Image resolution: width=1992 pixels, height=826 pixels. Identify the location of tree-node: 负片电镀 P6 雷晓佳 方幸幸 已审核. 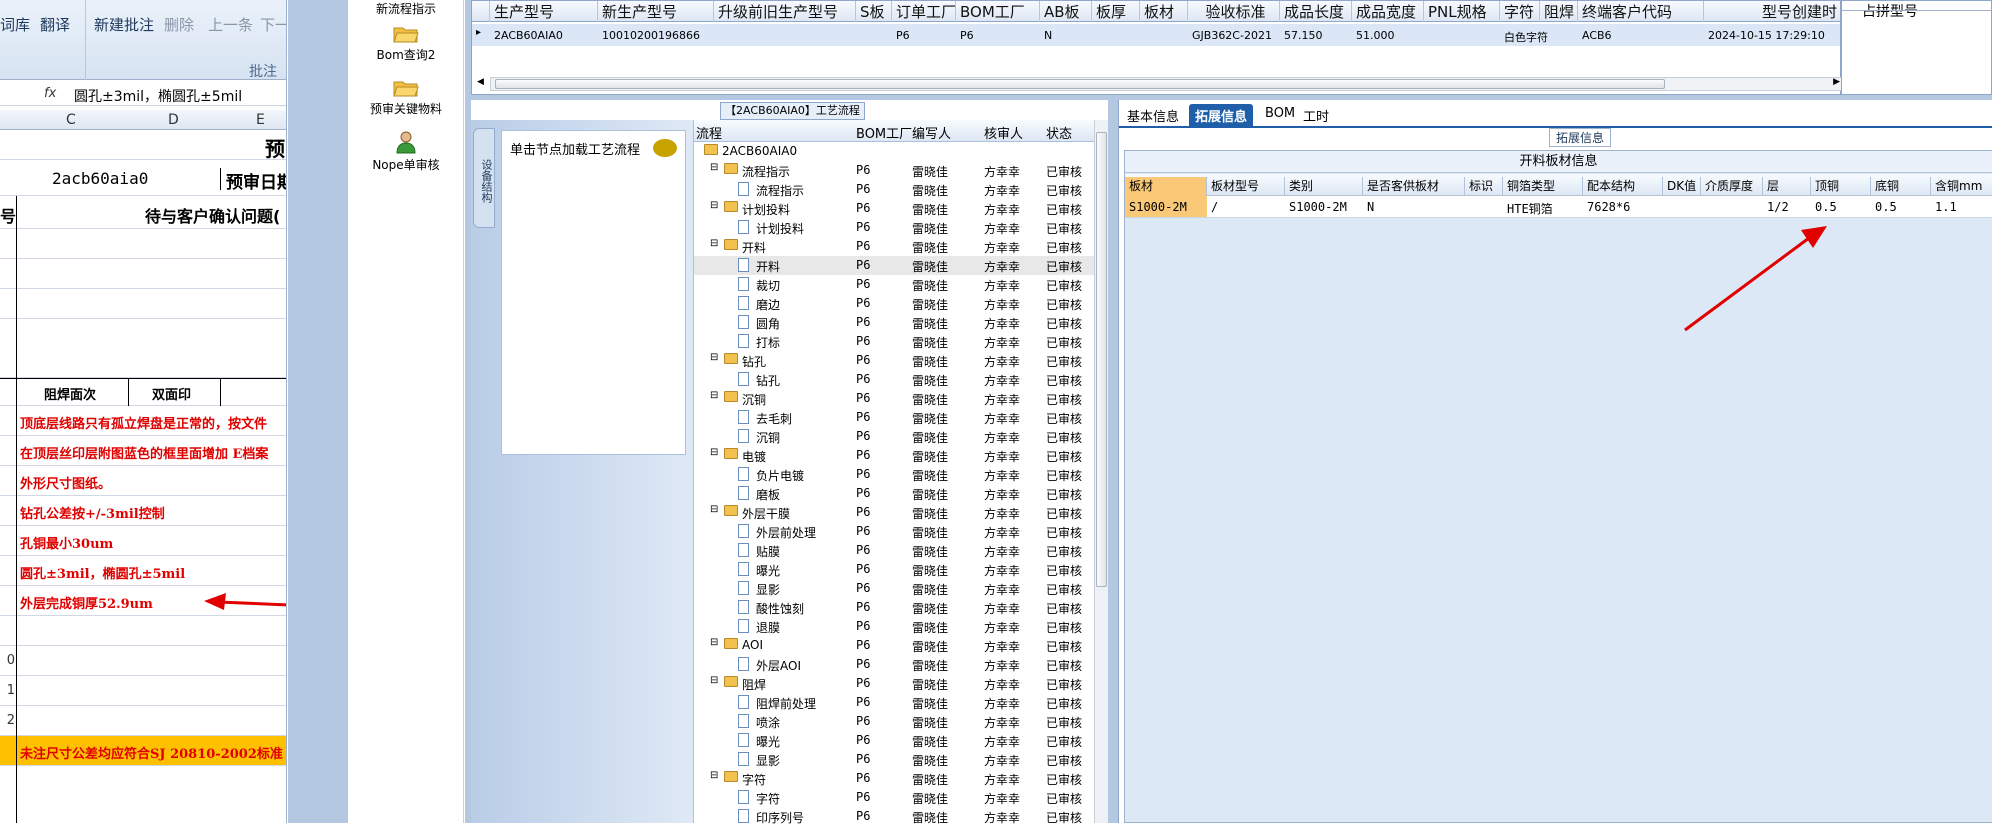
(894, 474).